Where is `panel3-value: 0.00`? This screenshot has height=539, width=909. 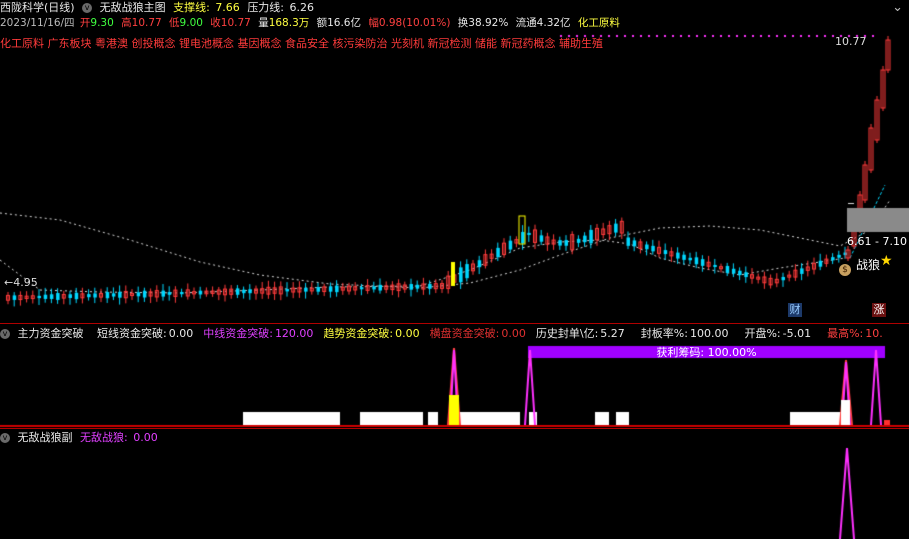 panel3-value: 0.00 is located at coordinates (145, 437).